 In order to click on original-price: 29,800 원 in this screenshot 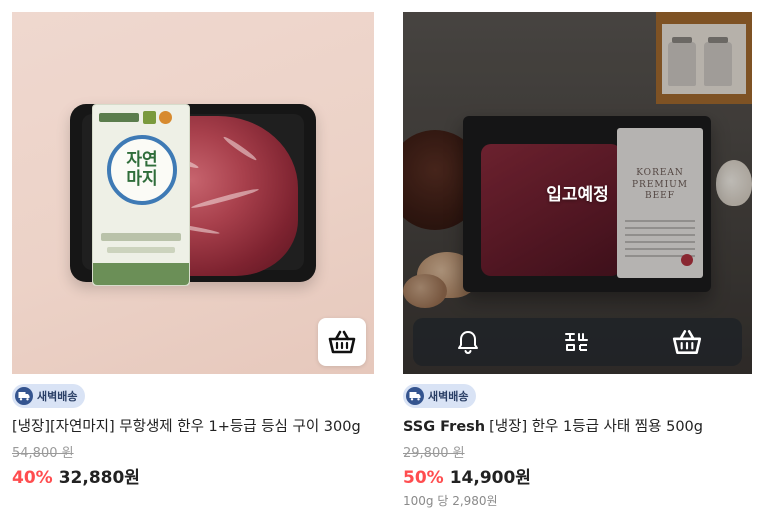, I will do `click(434, 453)`.